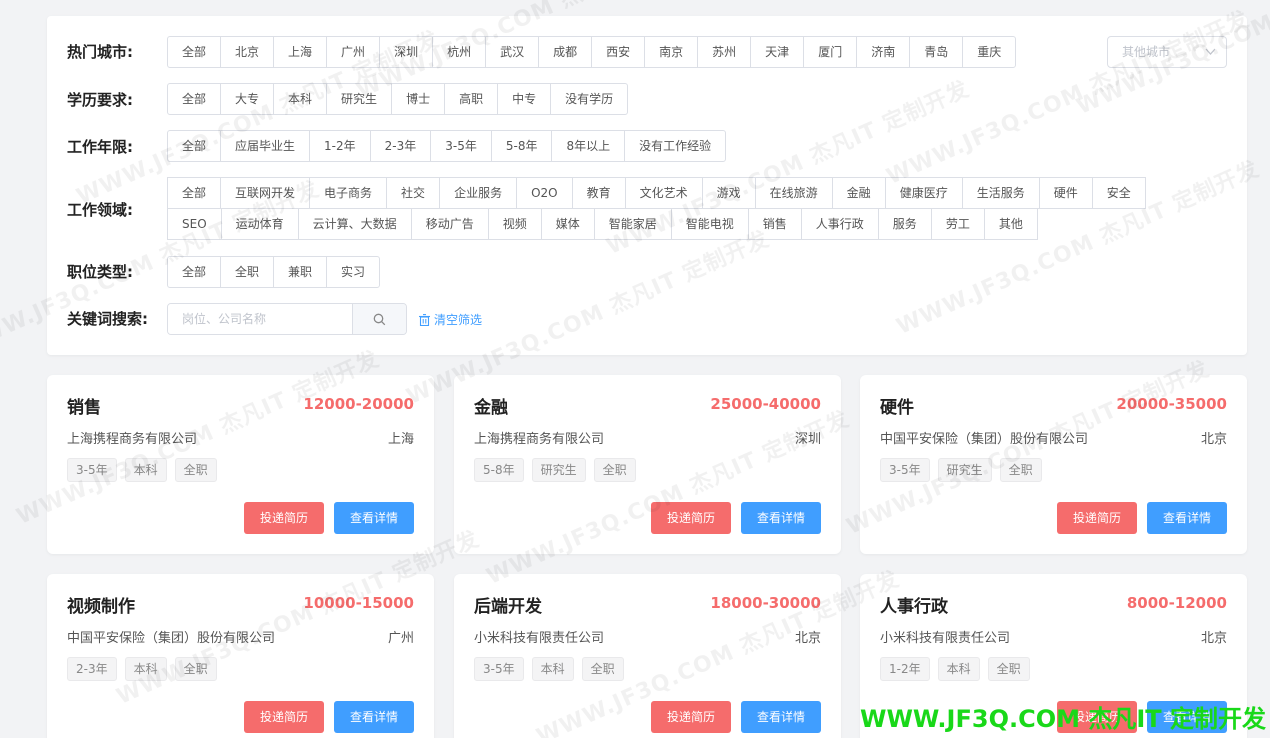 The image size is (1270, 738). I want to click on keyword-search-label: 关键词搜索:, so click(107, 319).